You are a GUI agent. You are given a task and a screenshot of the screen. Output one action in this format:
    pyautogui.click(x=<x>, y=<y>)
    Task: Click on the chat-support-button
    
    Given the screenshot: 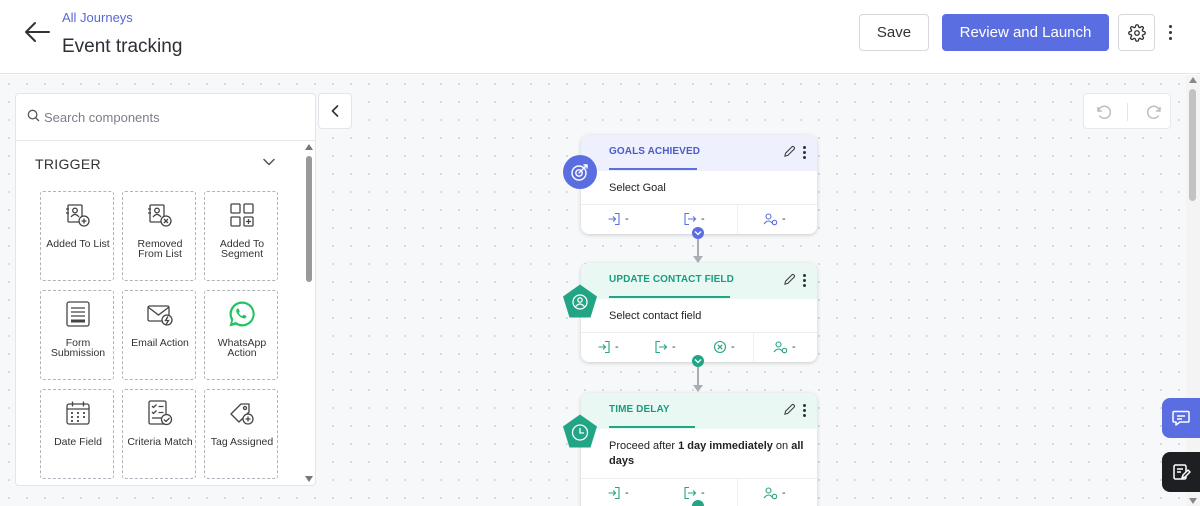 What is the action you would take?
    pyautogui.click(x=1181, y=418)
    